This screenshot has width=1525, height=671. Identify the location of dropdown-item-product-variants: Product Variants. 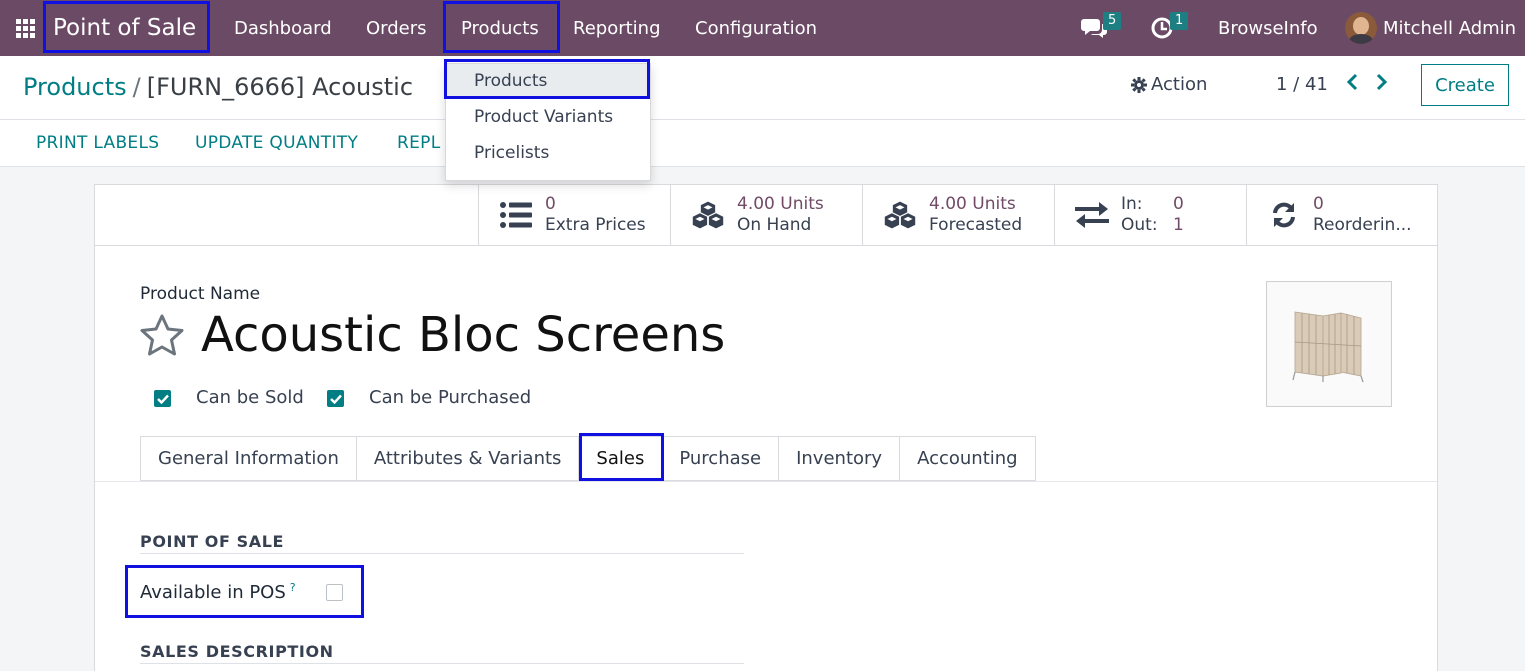
(548, 117).